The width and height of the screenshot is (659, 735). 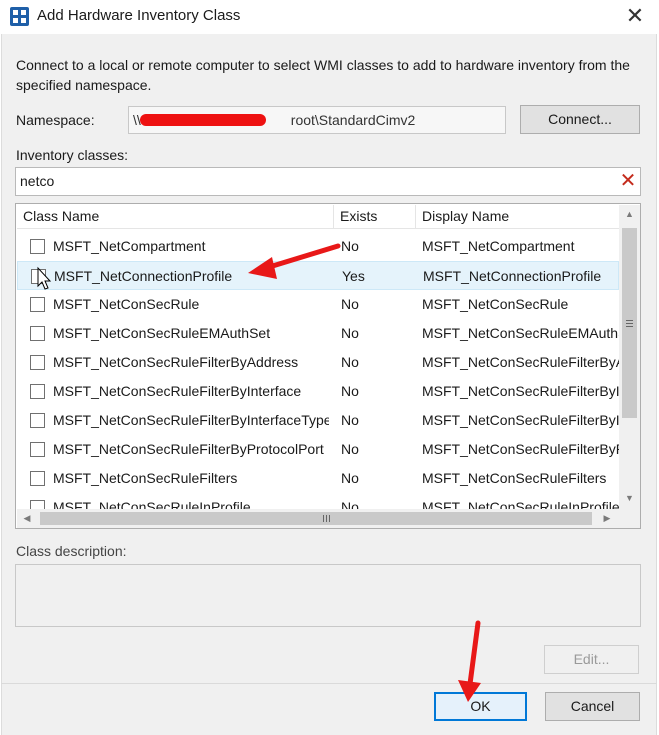 I want to click on column-header-display-name: Display Name, so click(x=518, y=216).